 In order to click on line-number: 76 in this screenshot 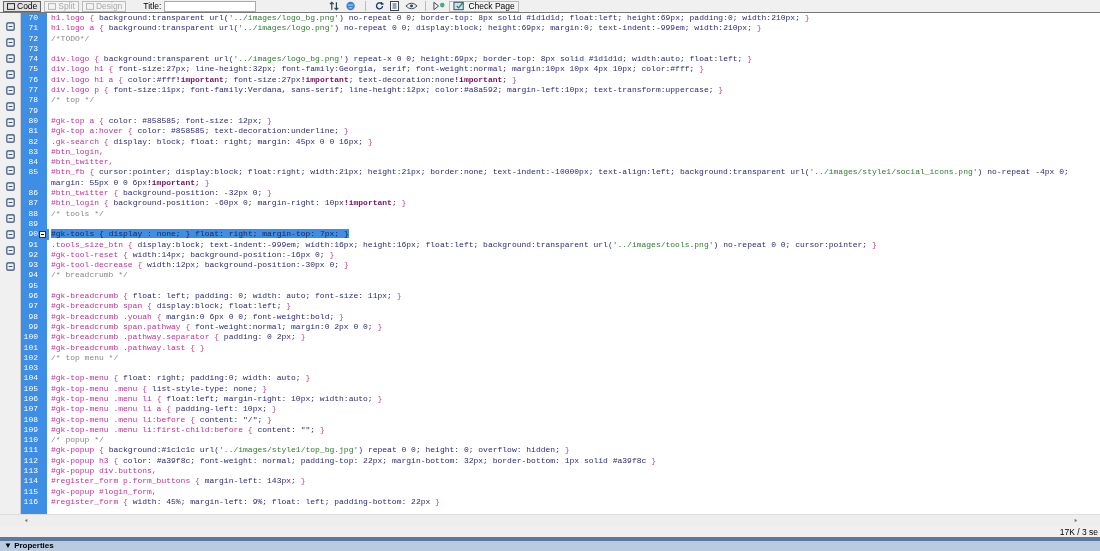, I will do `click(32, 80)`.